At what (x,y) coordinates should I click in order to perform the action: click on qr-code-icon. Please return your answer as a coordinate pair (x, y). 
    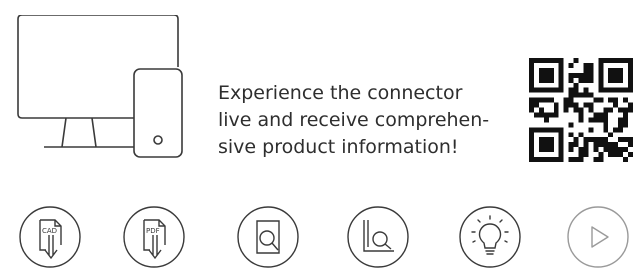
    Looking at the image, I should click on (581, 110).